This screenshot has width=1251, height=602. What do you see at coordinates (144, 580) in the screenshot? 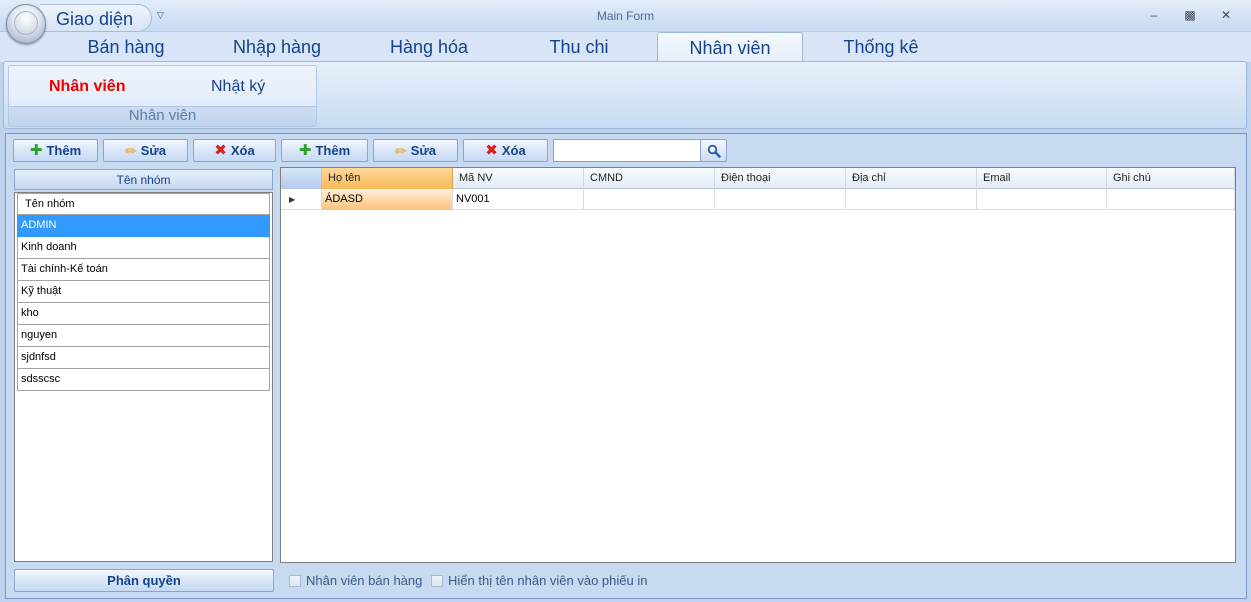
I see `permission-button: Phân quyền` at bounding box center [144, 580].